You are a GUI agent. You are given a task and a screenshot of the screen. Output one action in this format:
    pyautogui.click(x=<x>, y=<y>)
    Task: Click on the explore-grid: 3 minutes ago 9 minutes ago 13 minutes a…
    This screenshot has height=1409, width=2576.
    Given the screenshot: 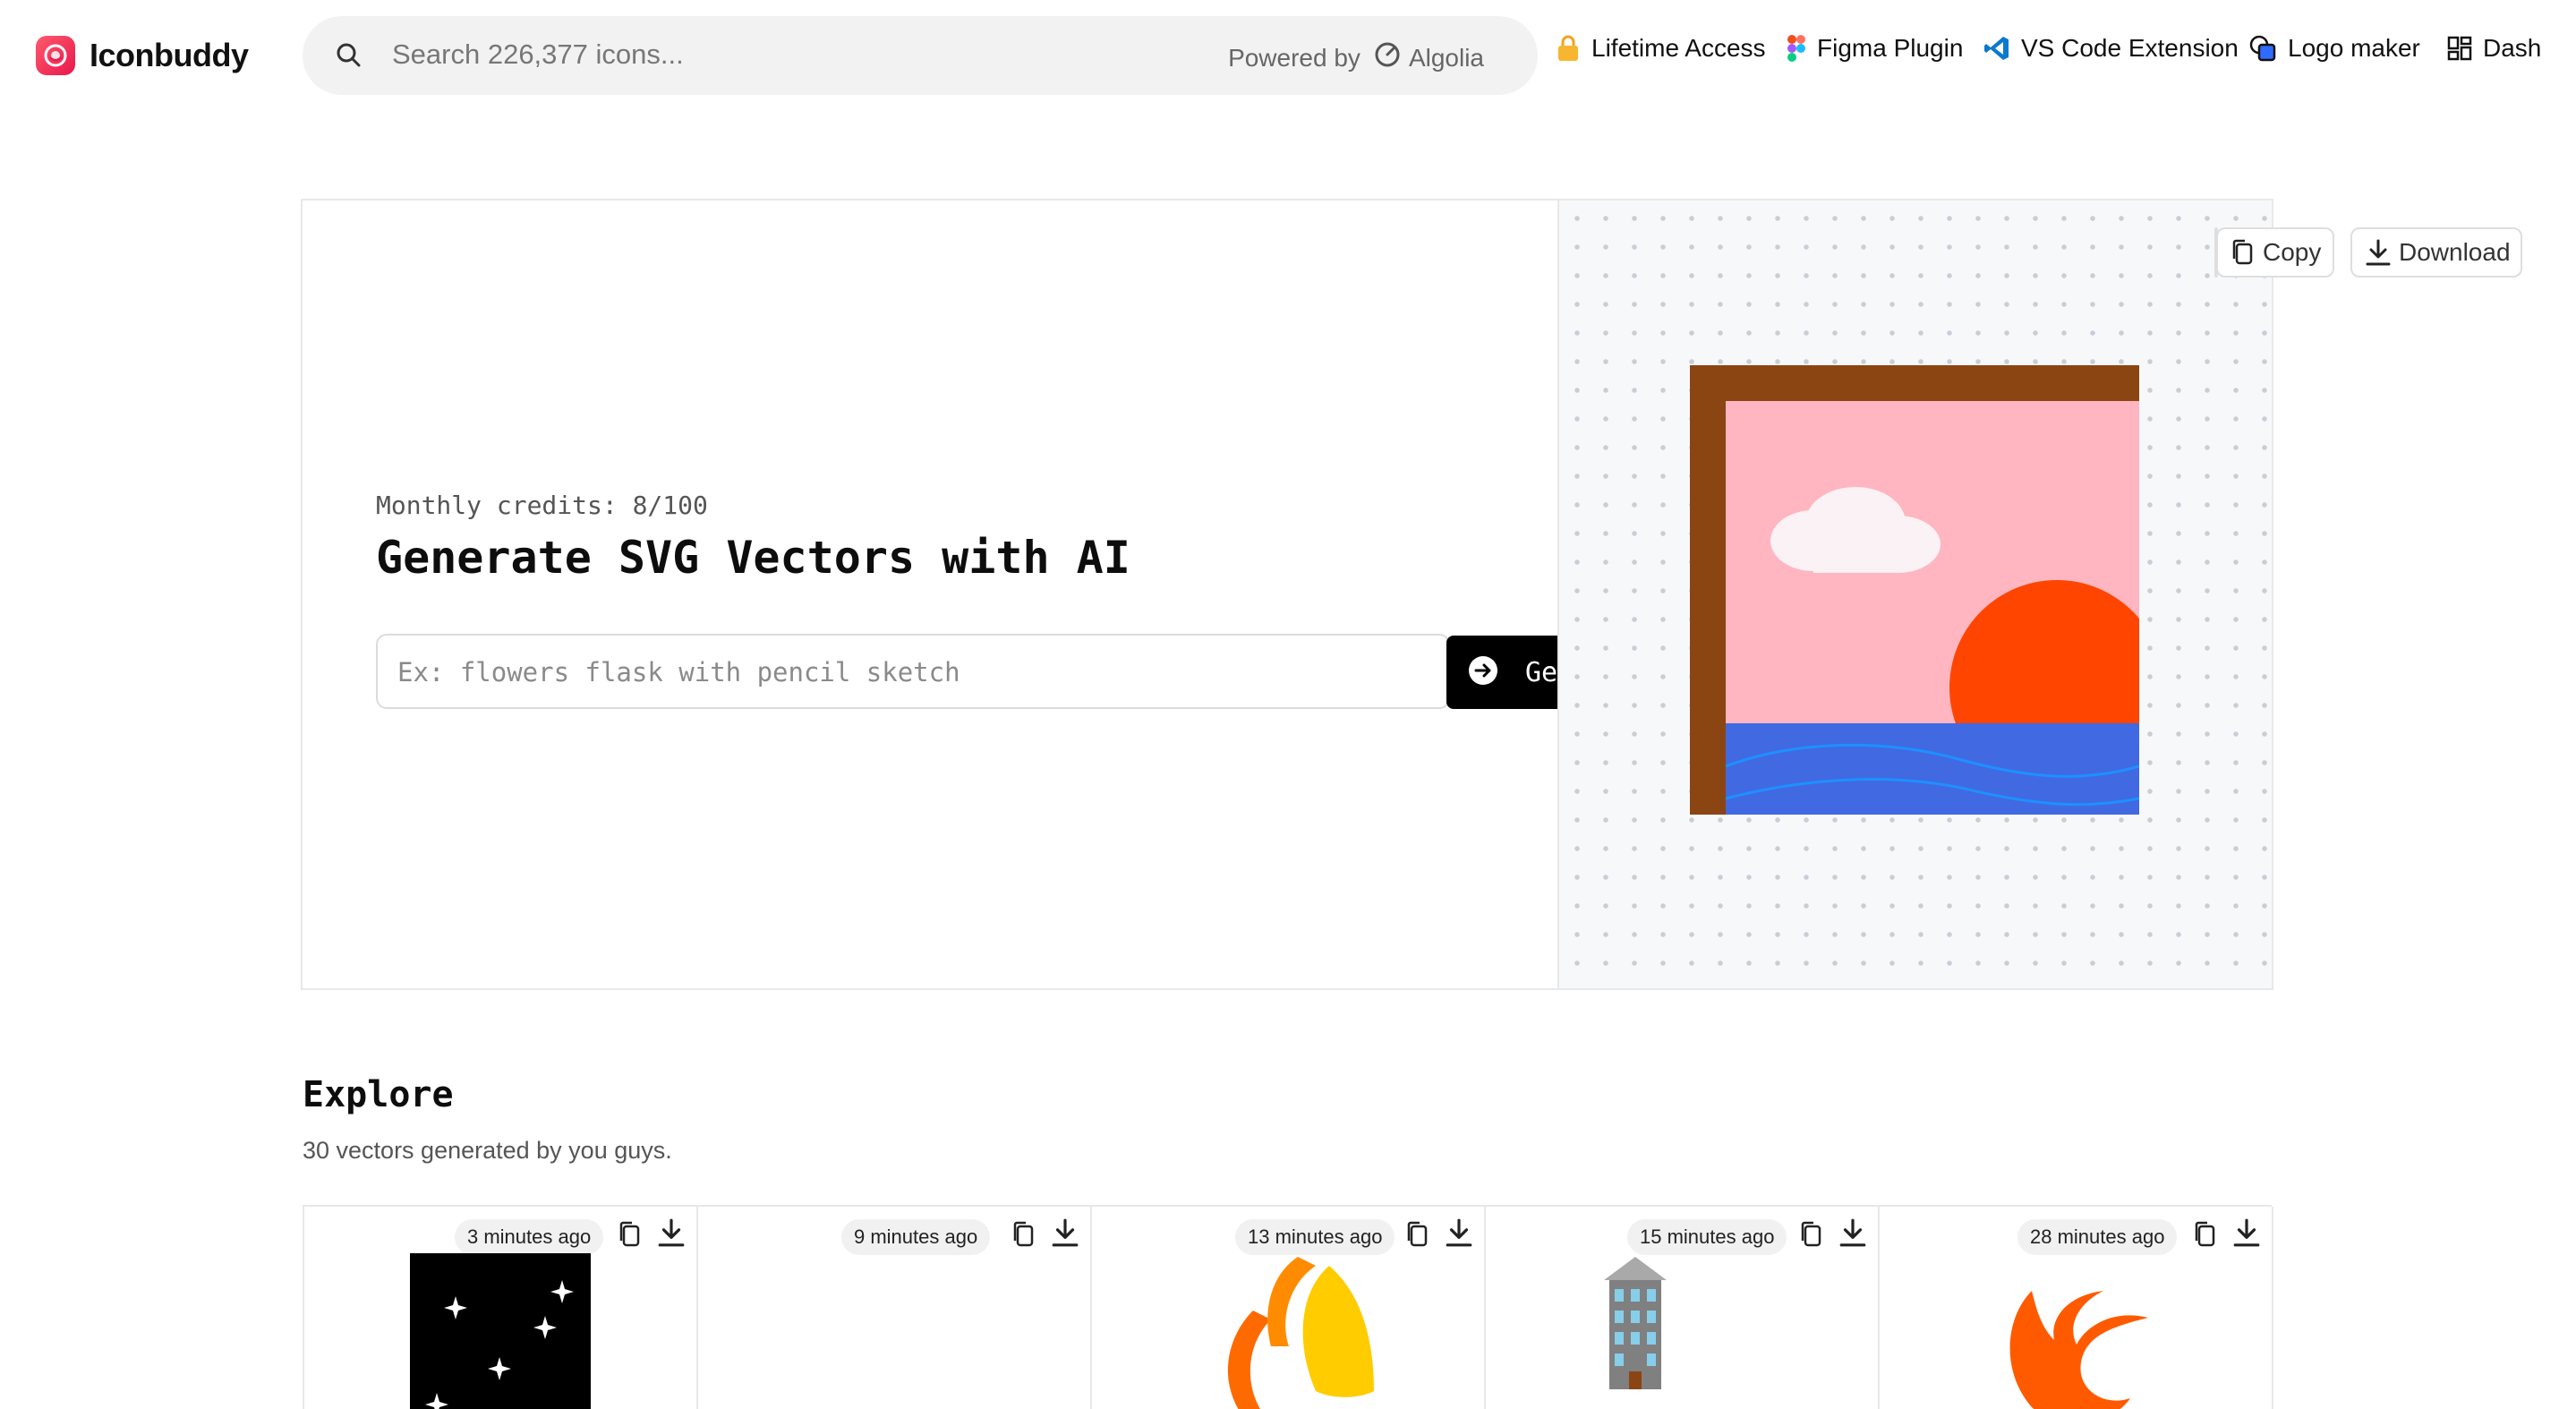 What is the action you would take?
    pyautogui.click(x=1288, y=1307)
    